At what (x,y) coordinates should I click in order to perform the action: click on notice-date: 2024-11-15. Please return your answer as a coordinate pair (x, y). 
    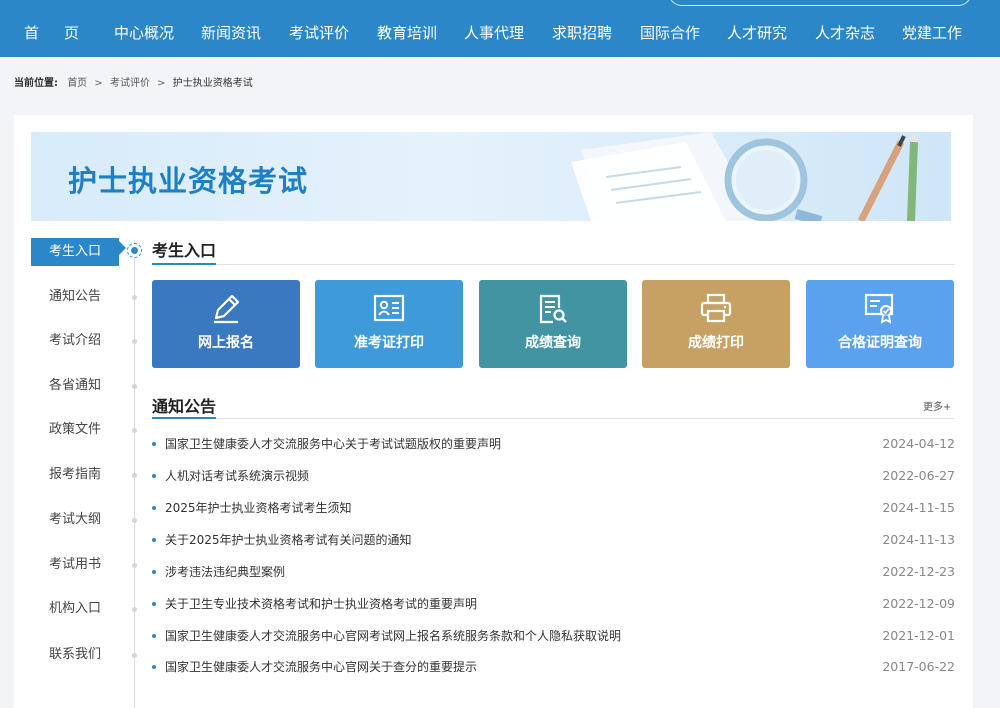
    Looking at the image, I should click on (918, 507).